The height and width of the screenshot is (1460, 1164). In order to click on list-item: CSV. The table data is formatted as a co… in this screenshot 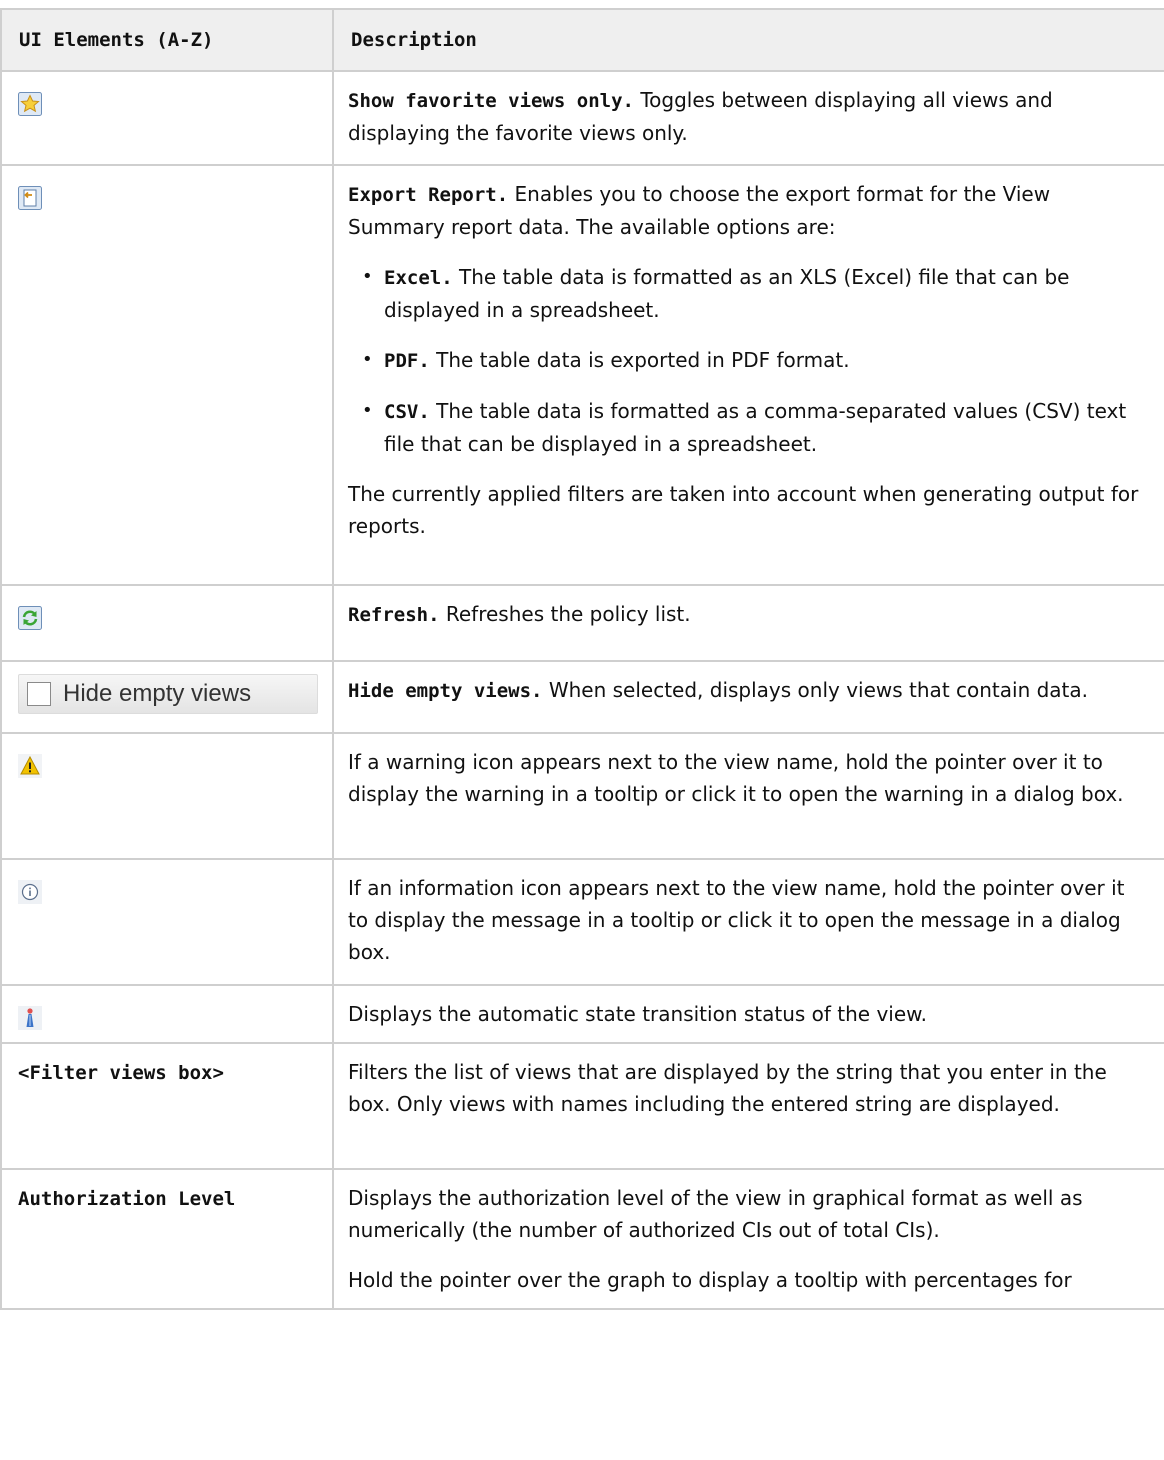, I will do `click(756, 427)`.